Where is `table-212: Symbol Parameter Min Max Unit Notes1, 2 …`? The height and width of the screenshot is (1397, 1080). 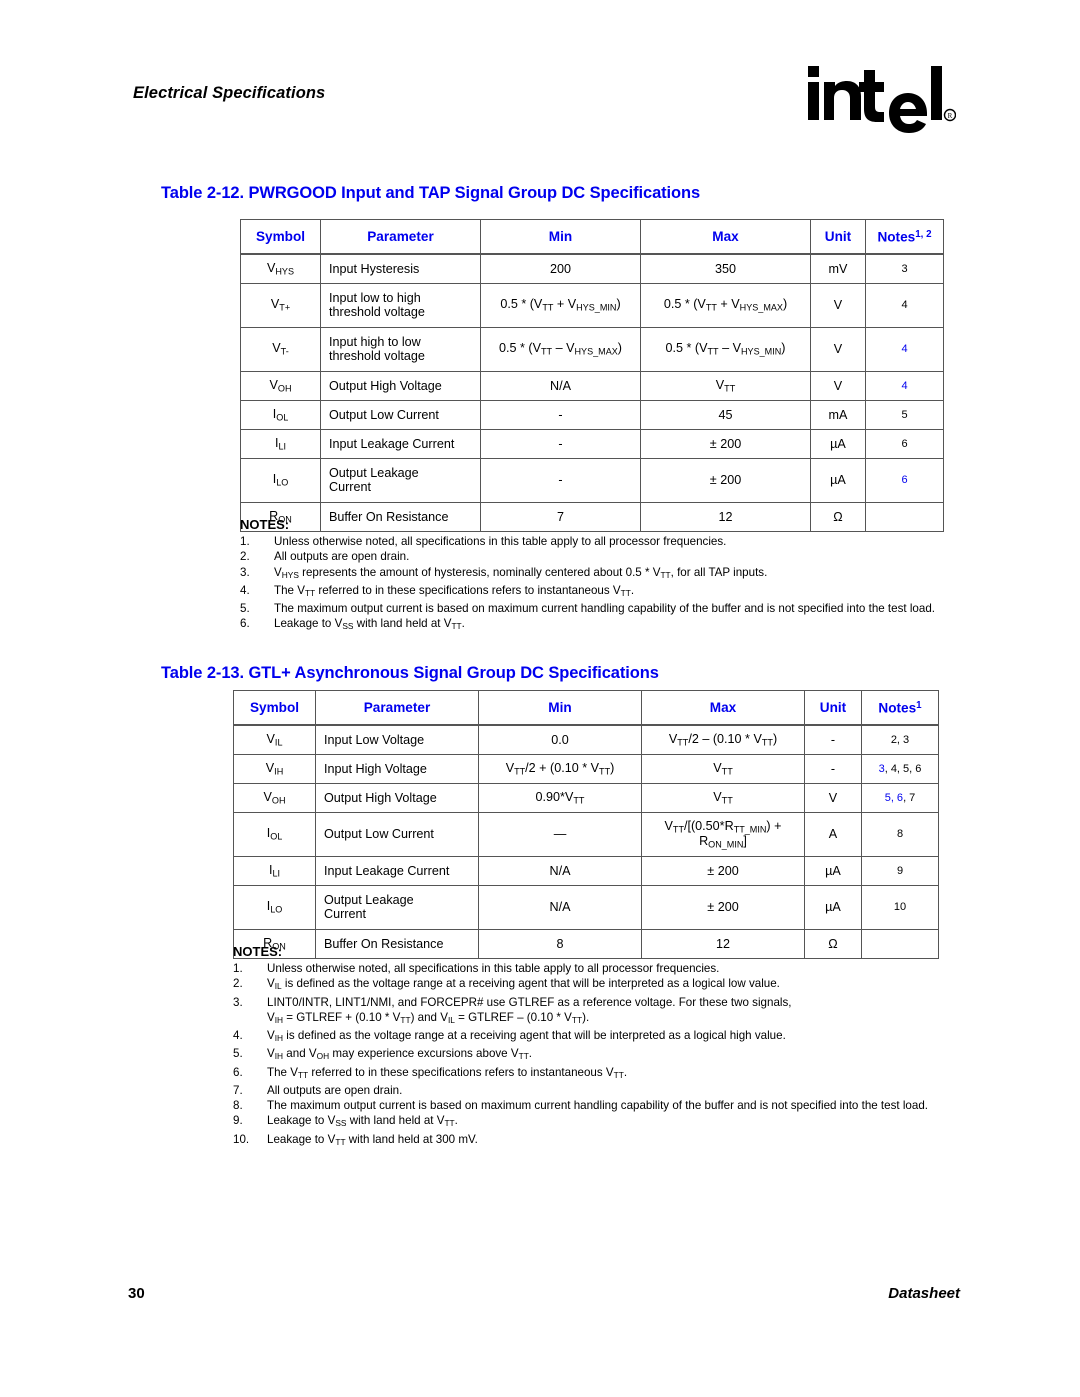
table-212: Symbol Parameter Min Max Unit Notes1, 2 … is located at coordinates (592, 375).